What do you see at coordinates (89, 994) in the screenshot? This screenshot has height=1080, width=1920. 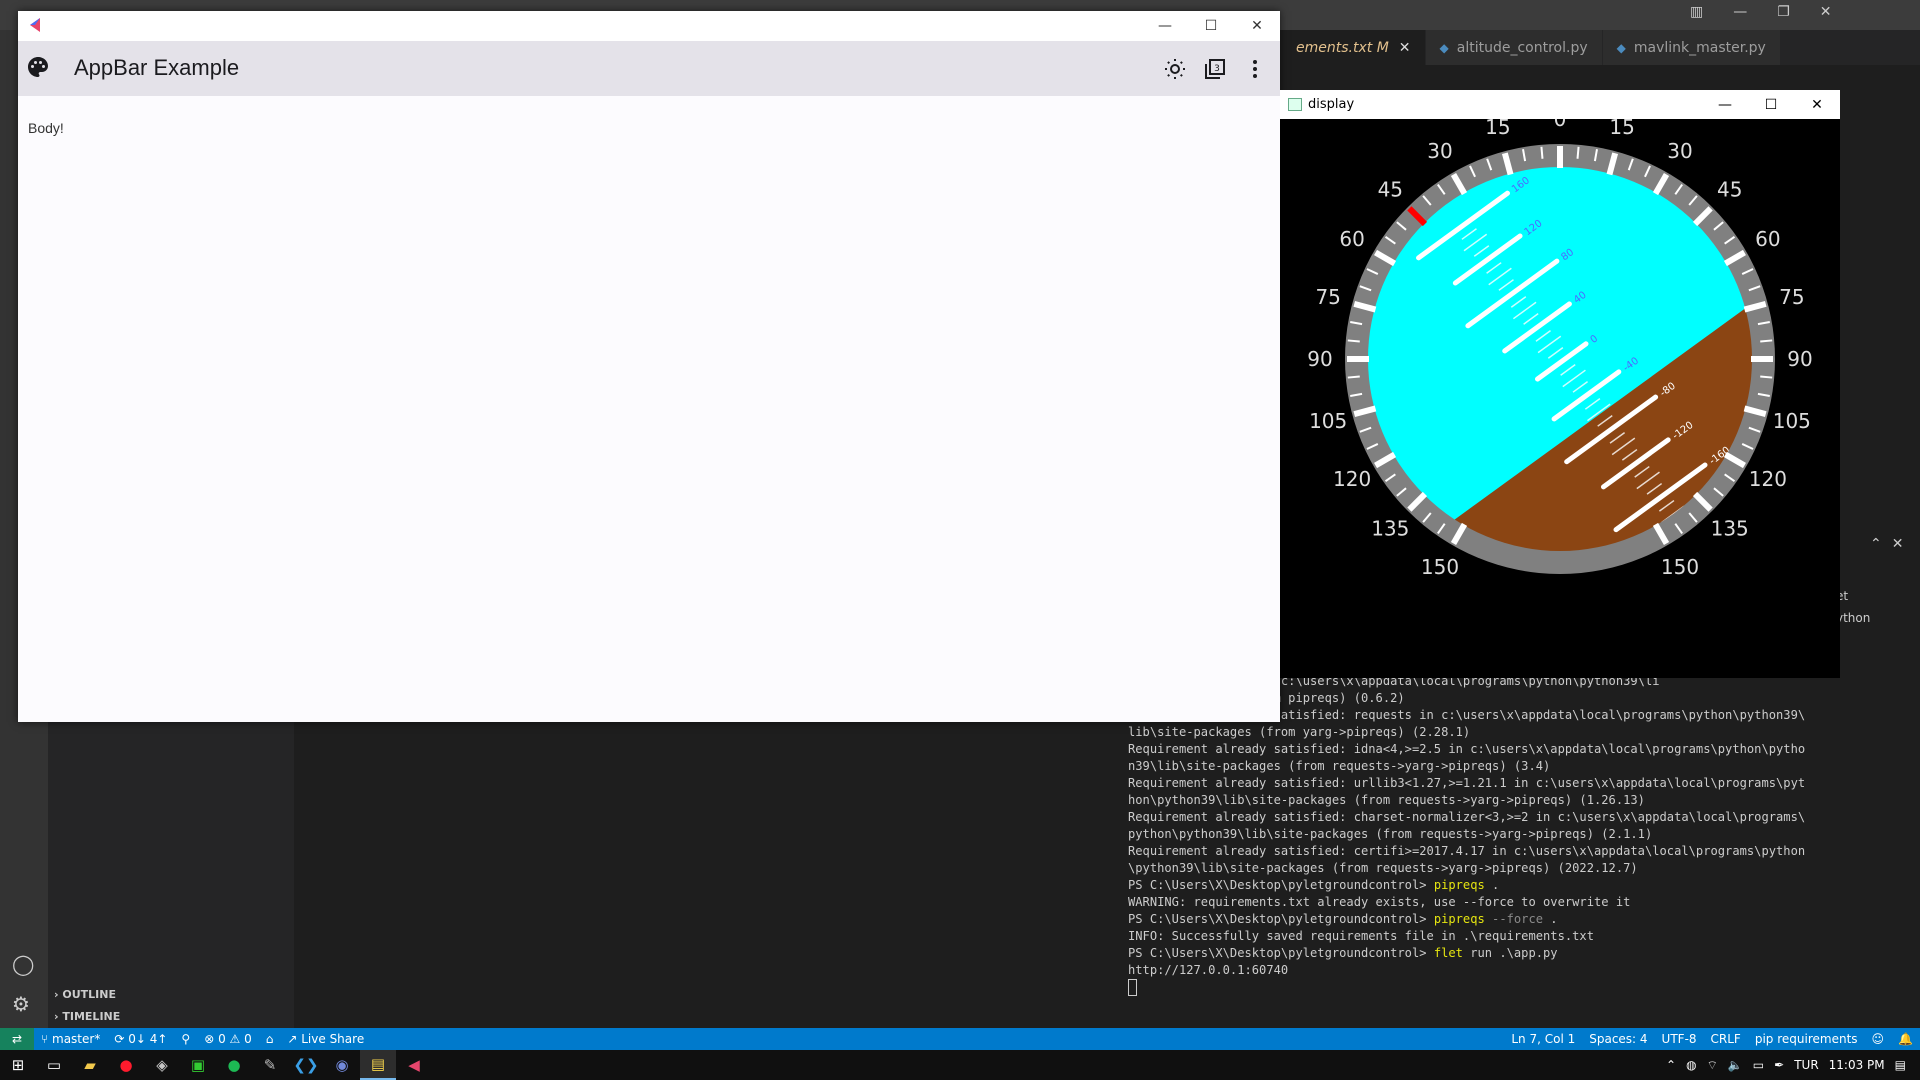 I see `outline-label: OUTLINE` at bounding box center [89, 994].